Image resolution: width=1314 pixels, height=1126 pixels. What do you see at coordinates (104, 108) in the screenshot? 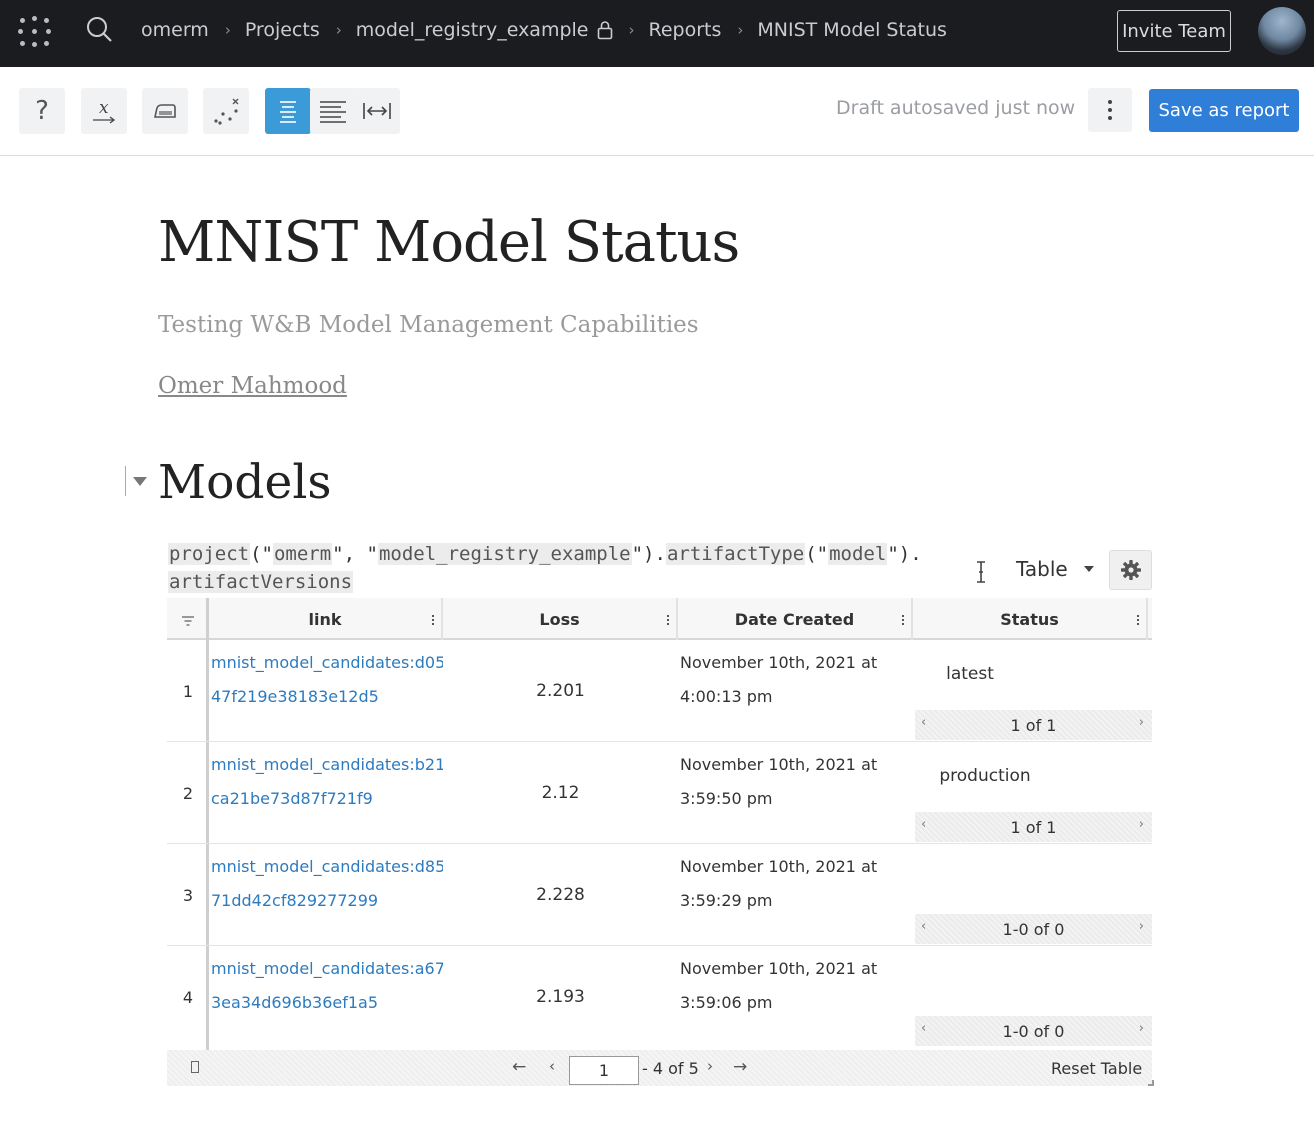
I see `svg-text: x` at bounding box center [104, 108].